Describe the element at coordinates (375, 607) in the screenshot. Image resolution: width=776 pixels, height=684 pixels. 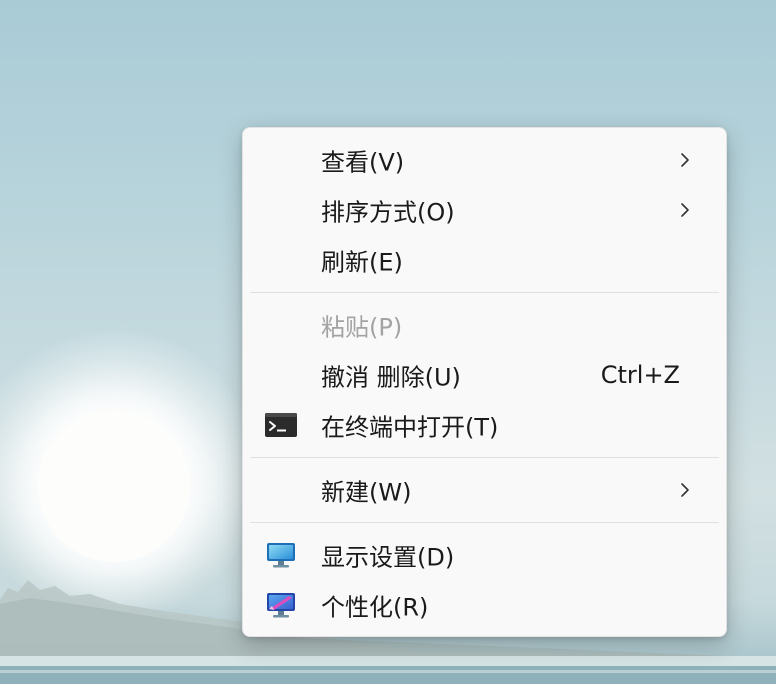
I see `menu-item-label: 个性化(R)` at that location.